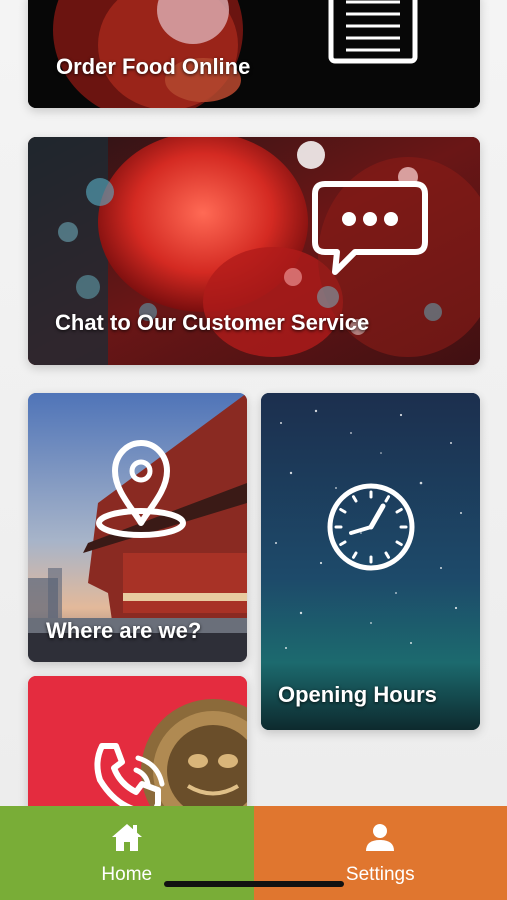 This screenshot has height=900, width=507. What do you see at coordinates (124, 630) in the screenshot?
I see `where-label: Where are we?` at bounding box center [124, 630].